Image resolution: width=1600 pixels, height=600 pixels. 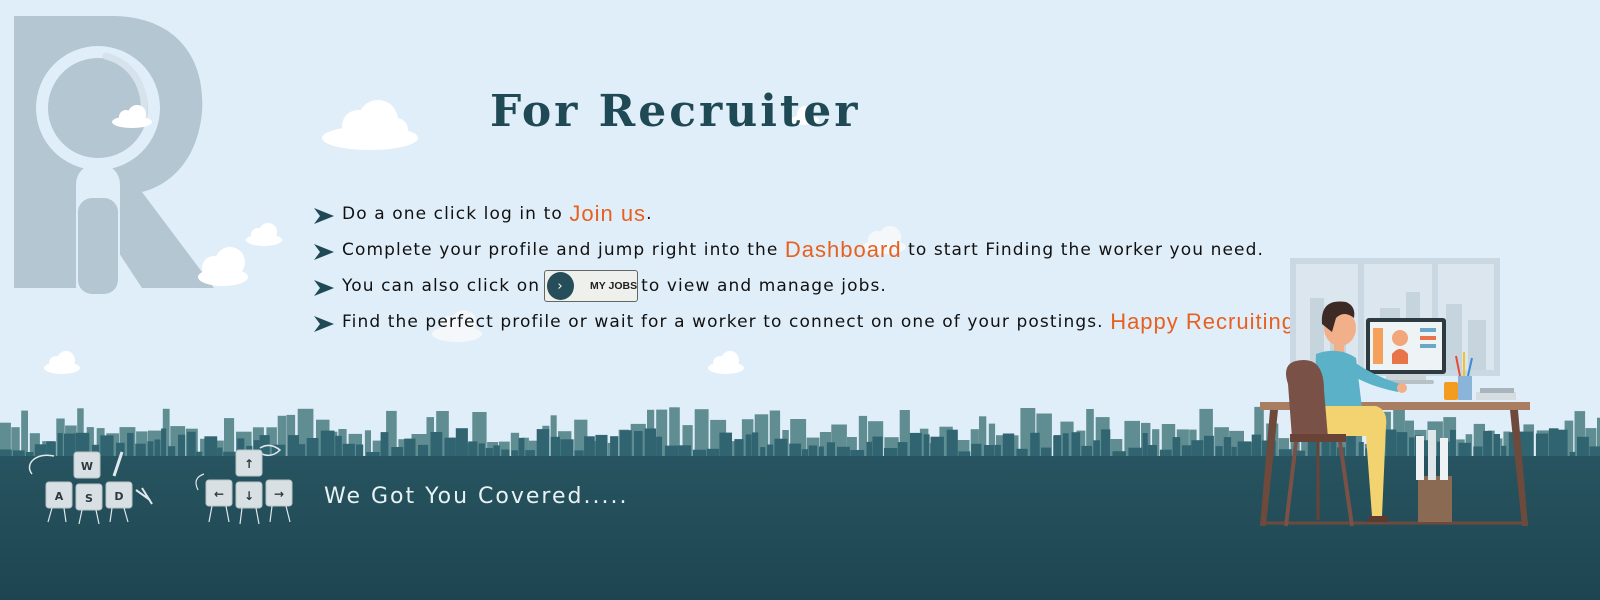 I want to click on svg-text: W, so click(x=87, y=466).